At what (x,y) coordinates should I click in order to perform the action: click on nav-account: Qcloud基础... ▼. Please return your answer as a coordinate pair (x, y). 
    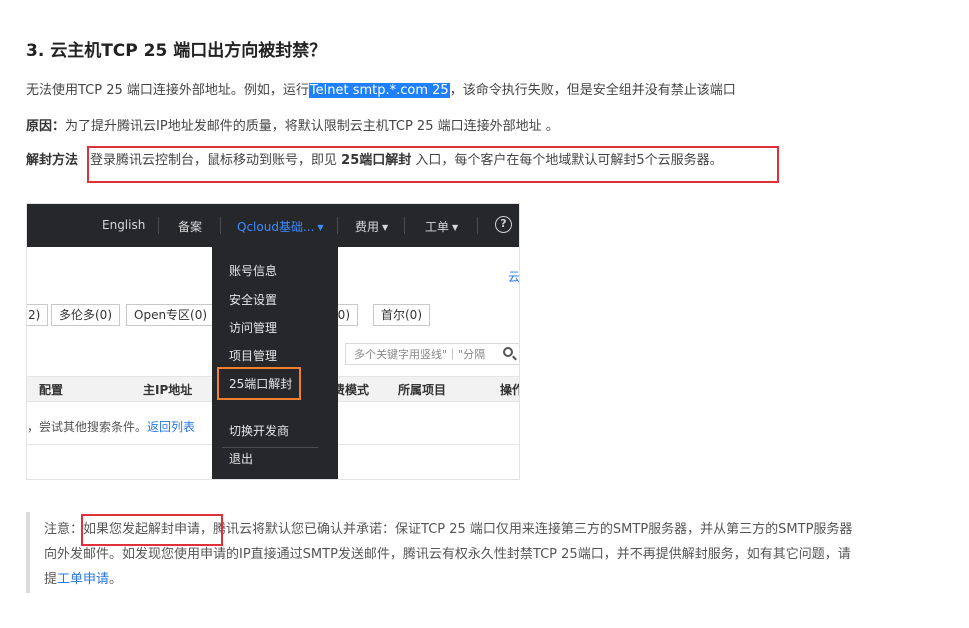
    Looking at the image, I should click on (280, 226).